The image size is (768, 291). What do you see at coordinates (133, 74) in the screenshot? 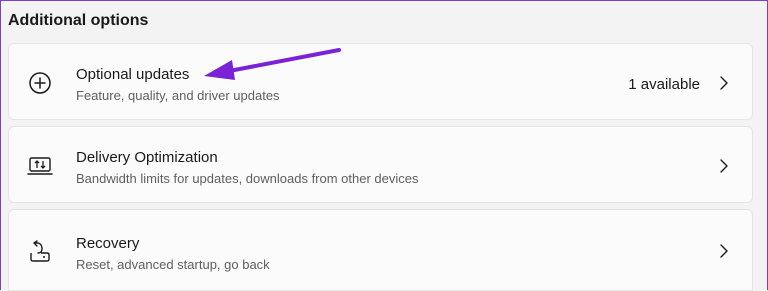
I see `option-title: Optional updates` at bounding box center [133, 74].